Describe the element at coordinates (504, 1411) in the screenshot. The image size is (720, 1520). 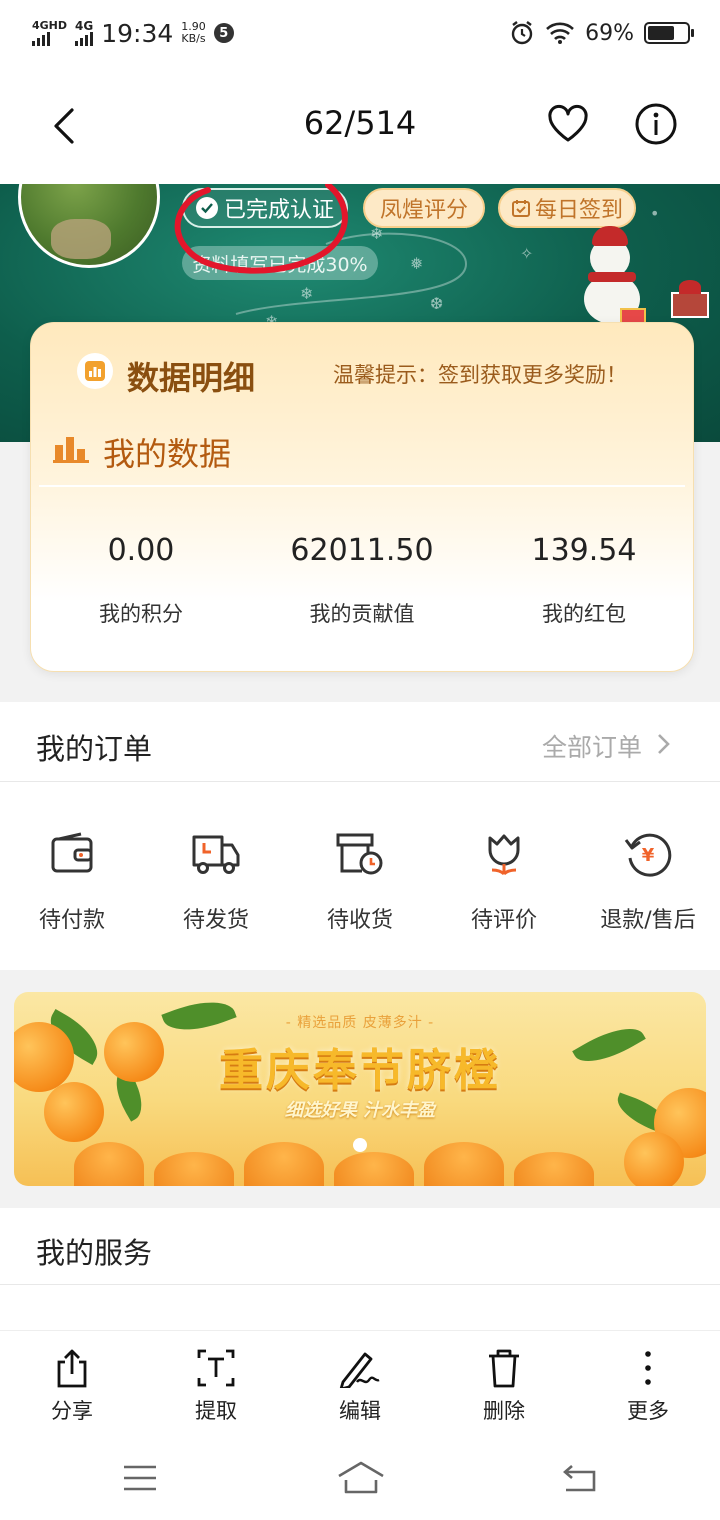
I see `delete-label: 删除` at that location.